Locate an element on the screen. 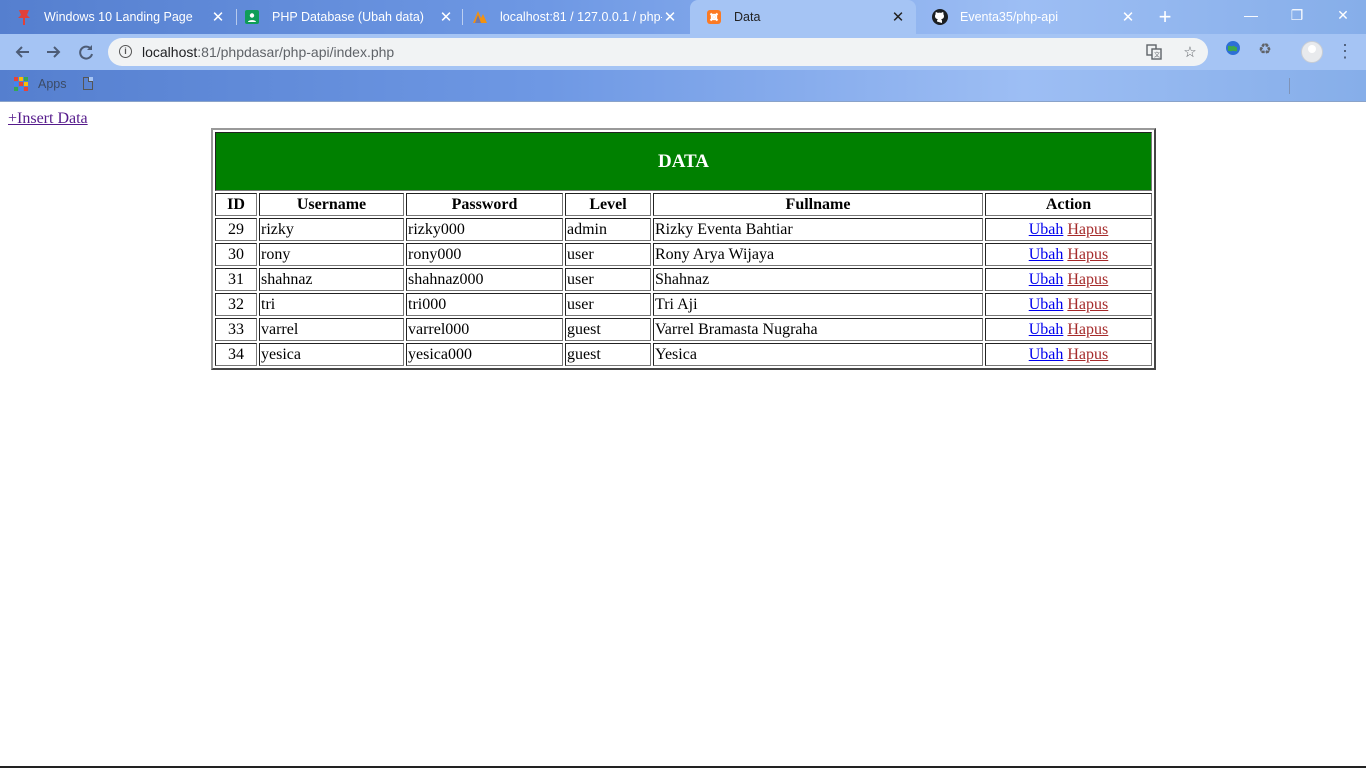 The width and height of the screenshot is (1366, 768). recycle-extension-icon: ♻ is located at coordinates (1265, 50).